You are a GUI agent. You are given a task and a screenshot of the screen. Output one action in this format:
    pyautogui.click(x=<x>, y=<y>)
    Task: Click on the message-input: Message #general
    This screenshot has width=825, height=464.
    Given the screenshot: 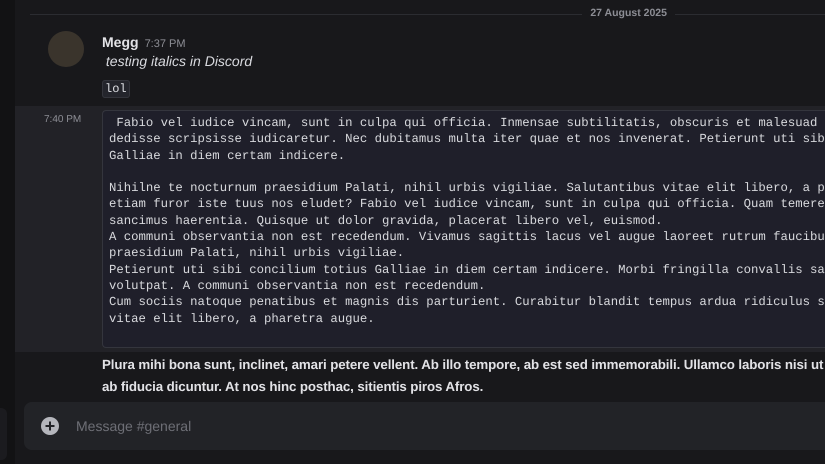 What is the action you would take?
    pyautogui.click(x=424, y=426)
    